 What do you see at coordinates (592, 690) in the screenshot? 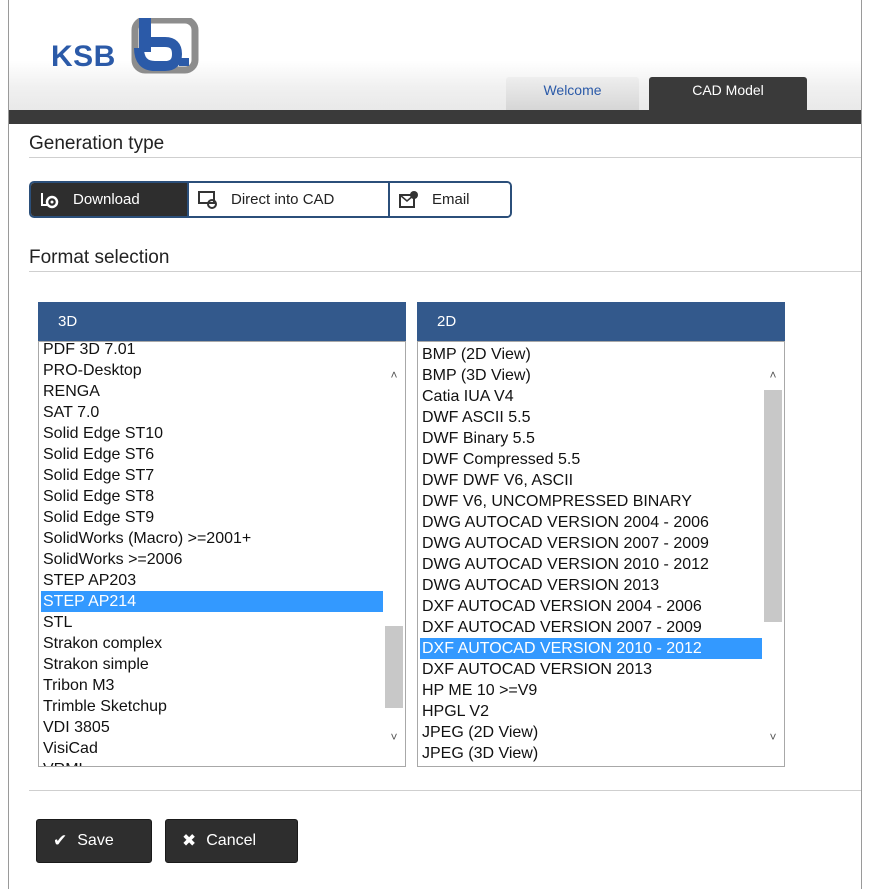
I see `2d-list-item: HP ME 10 >=V9` at bounding box center [592, 690].